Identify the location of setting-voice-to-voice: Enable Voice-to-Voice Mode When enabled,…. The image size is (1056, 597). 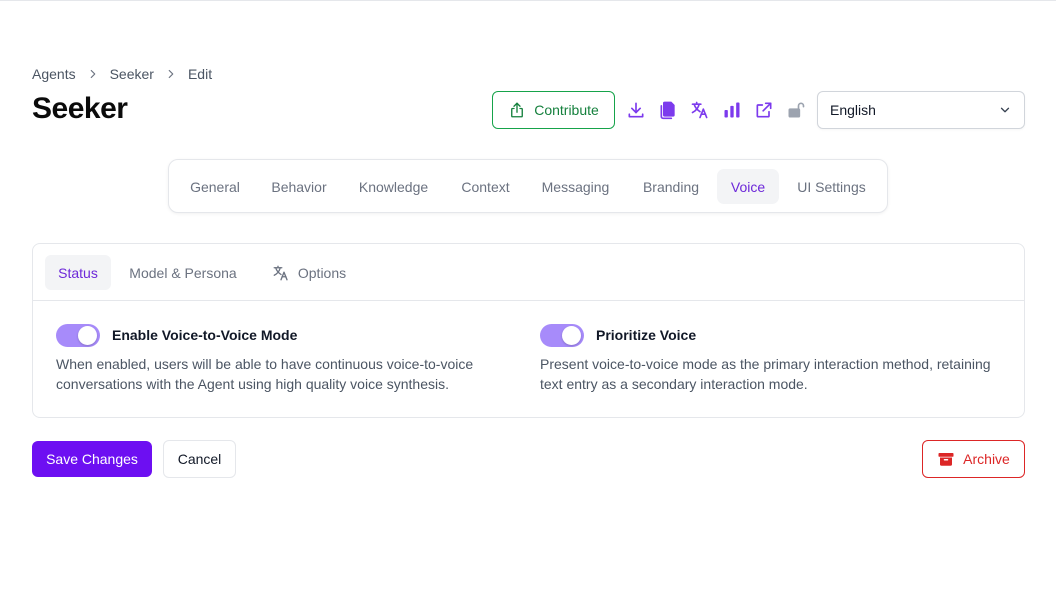
(291, 358).